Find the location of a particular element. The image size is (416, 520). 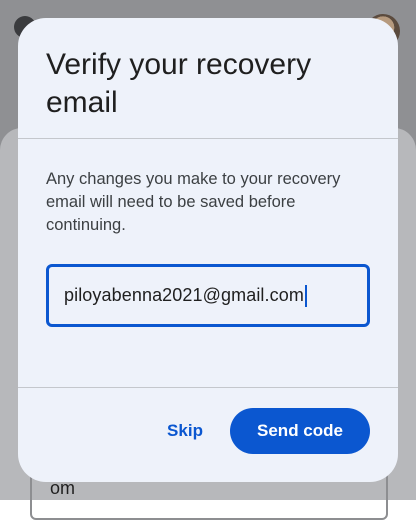

recovery-email-value: piloyabenna2021@gmail.com is located at coordinates (184, 295).